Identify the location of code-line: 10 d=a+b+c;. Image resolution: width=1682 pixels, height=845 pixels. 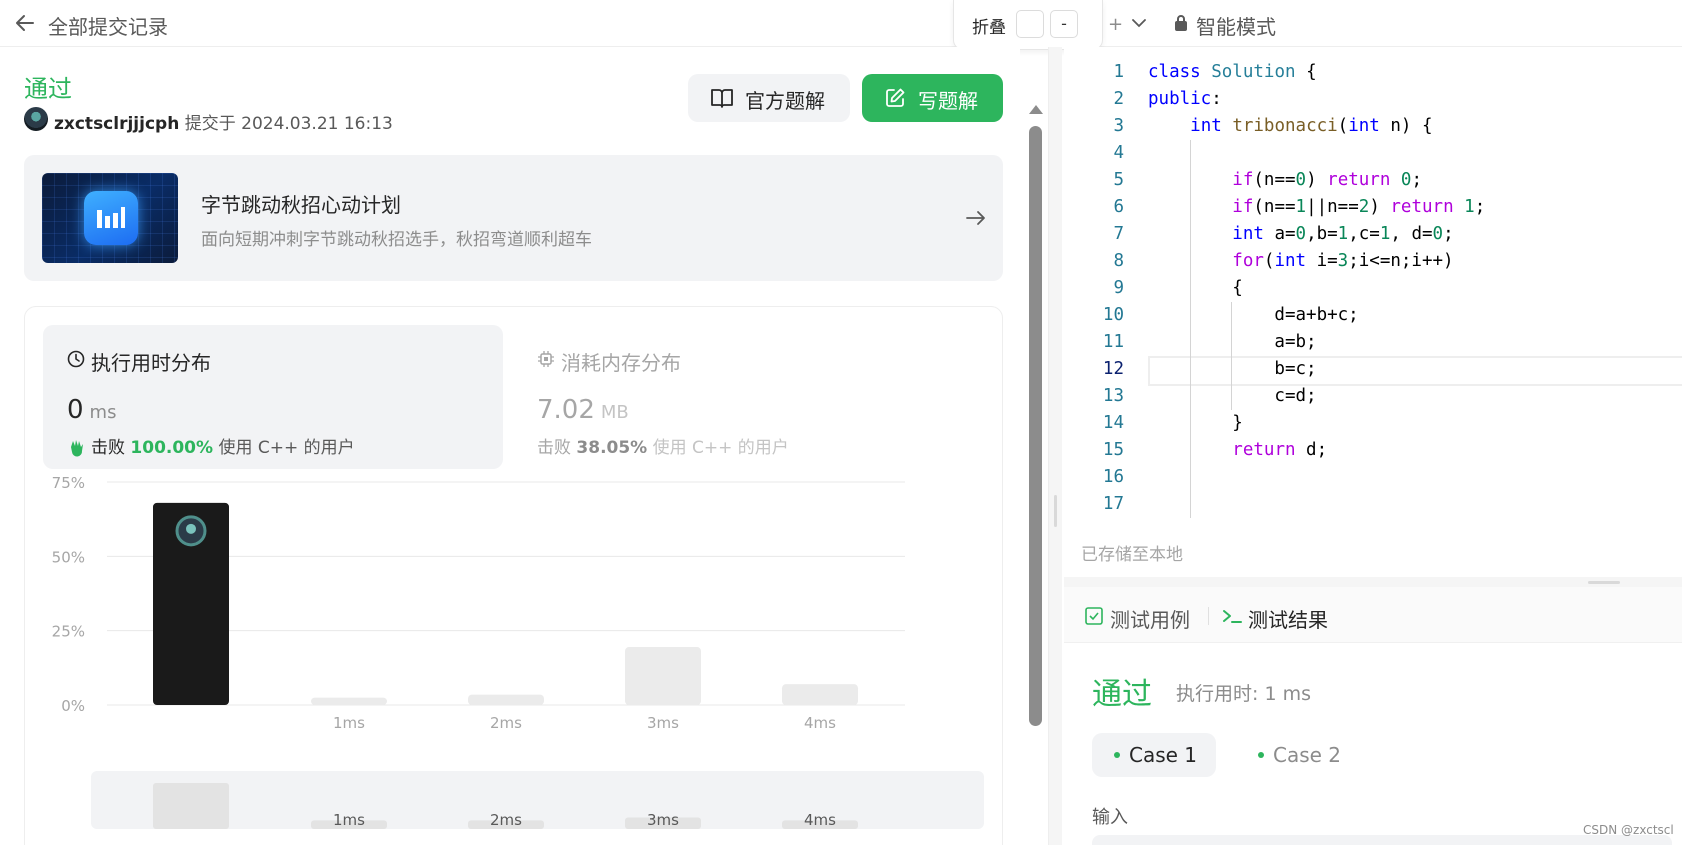
(1373, 315).